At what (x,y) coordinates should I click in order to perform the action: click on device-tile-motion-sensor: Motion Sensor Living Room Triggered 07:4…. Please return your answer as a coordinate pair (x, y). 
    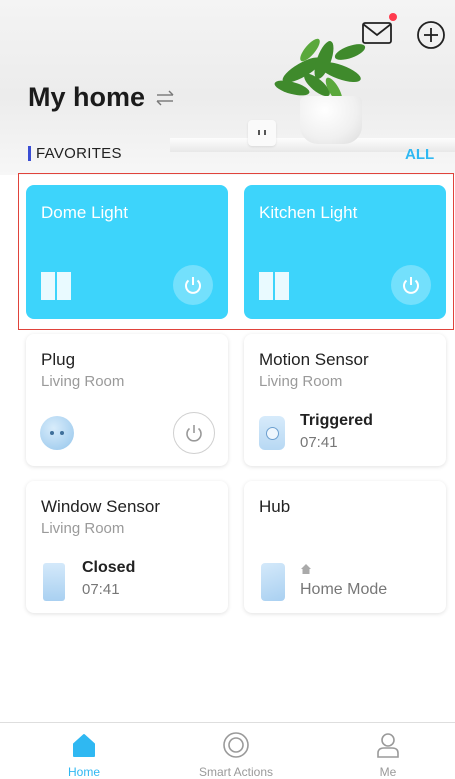
    Looking at the image, I should click on (345, 400).